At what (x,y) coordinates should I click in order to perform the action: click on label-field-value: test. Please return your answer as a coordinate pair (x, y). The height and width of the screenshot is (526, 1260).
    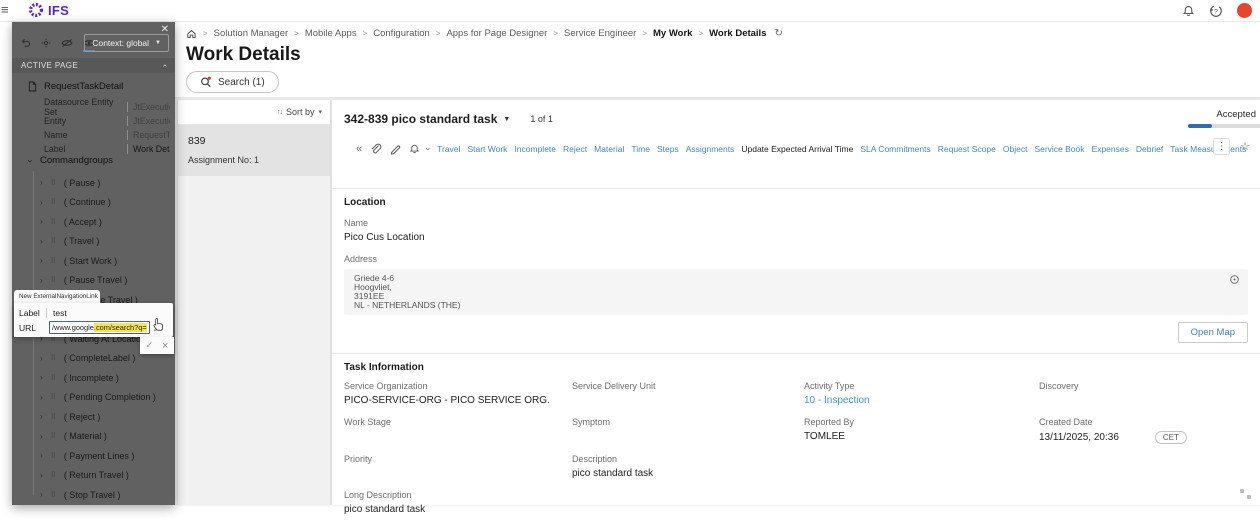
    Looking at the image, I should click on (56, 312).